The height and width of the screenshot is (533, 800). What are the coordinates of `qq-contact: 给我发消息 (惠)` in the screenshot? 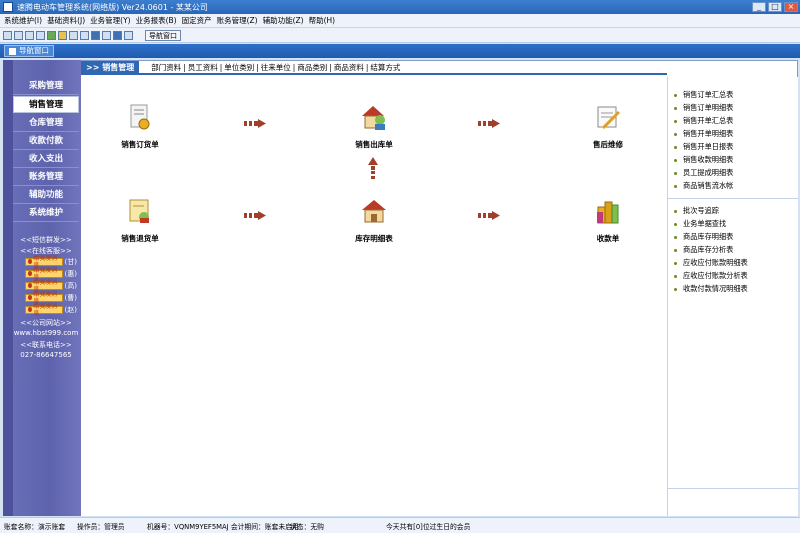 It's located at (51, 274).